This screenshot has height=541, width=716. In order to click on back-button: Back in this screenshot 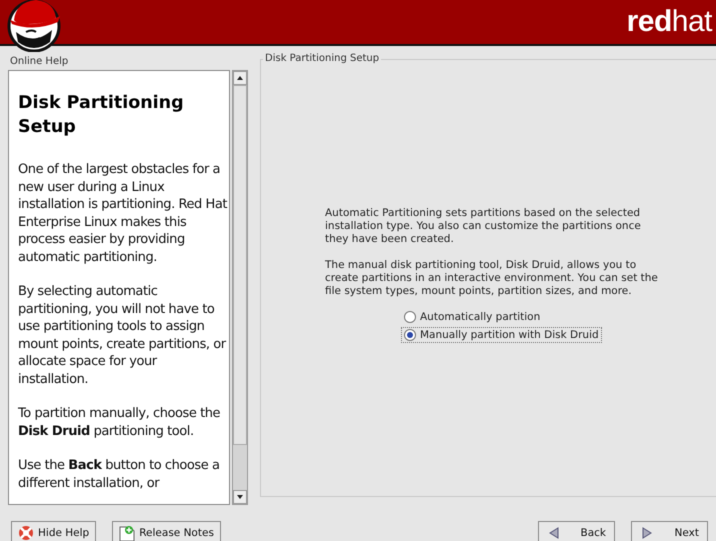, I will do `click(576, 531)`.